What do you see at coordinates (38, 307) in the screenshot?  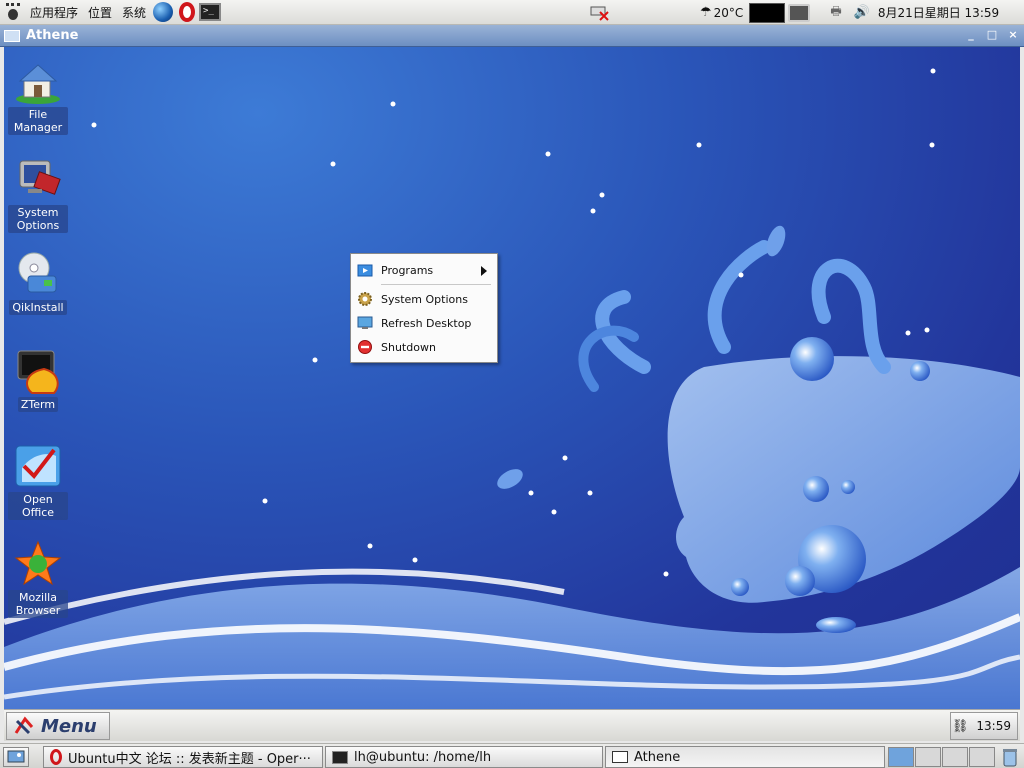 I see `icon-label: QikInstall` at bounding box center [38, 307].